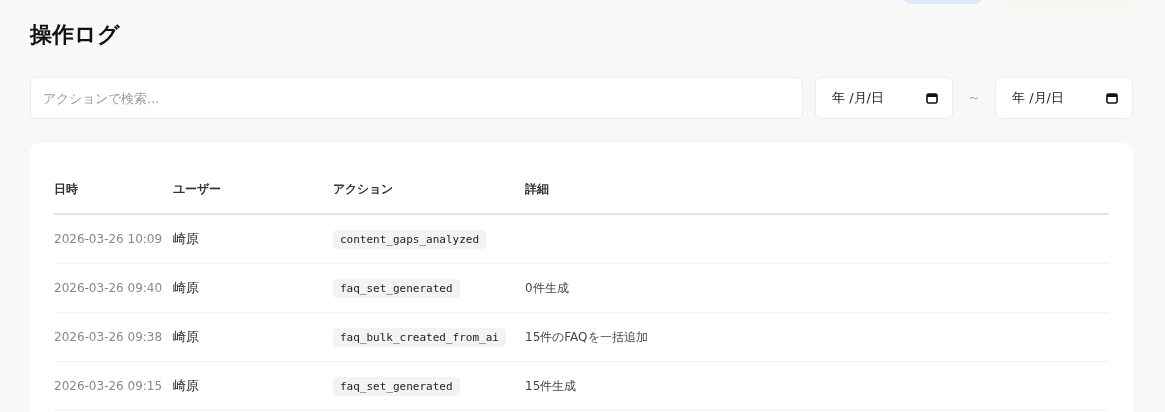 Image resolution: width=1165 pixels, height=412 pixels. I want to click on page-title: 操作ログ, so click(75, 35).